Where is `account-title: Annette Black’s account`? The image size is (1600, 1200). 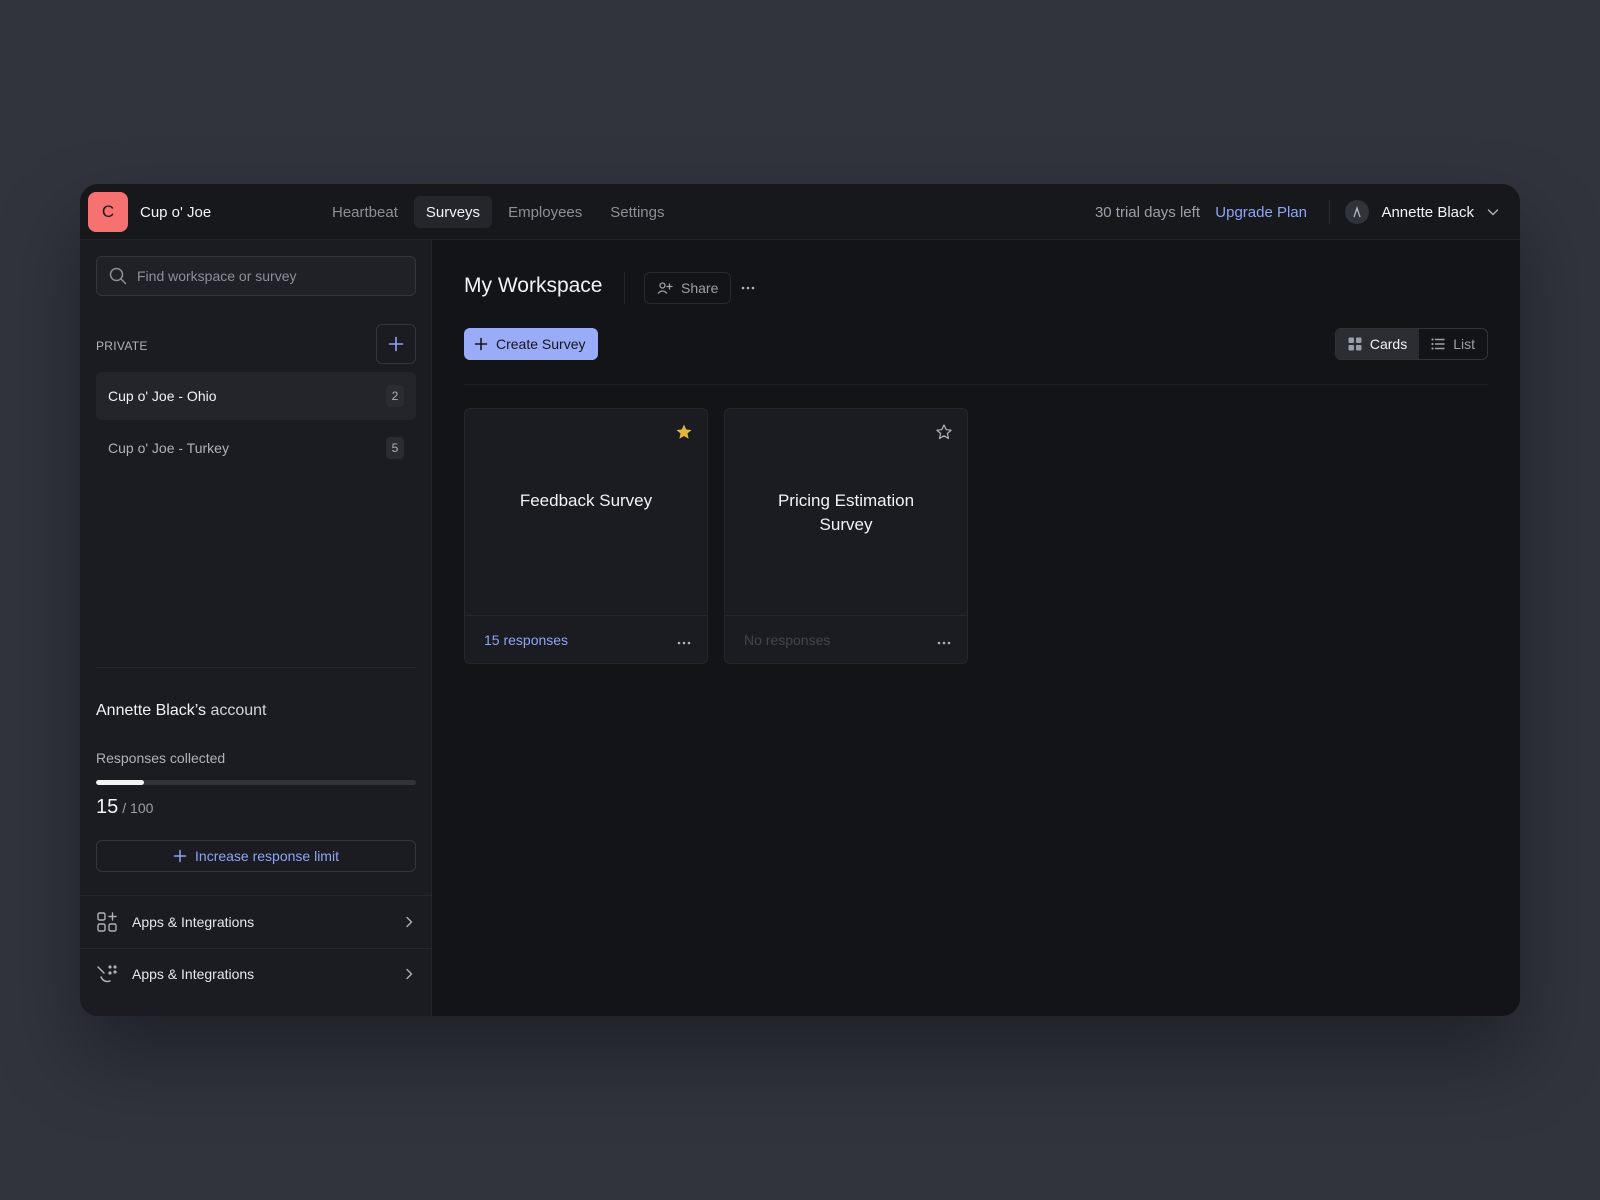 account-title: Annette Black’s account is located at coordinates (181, 711).